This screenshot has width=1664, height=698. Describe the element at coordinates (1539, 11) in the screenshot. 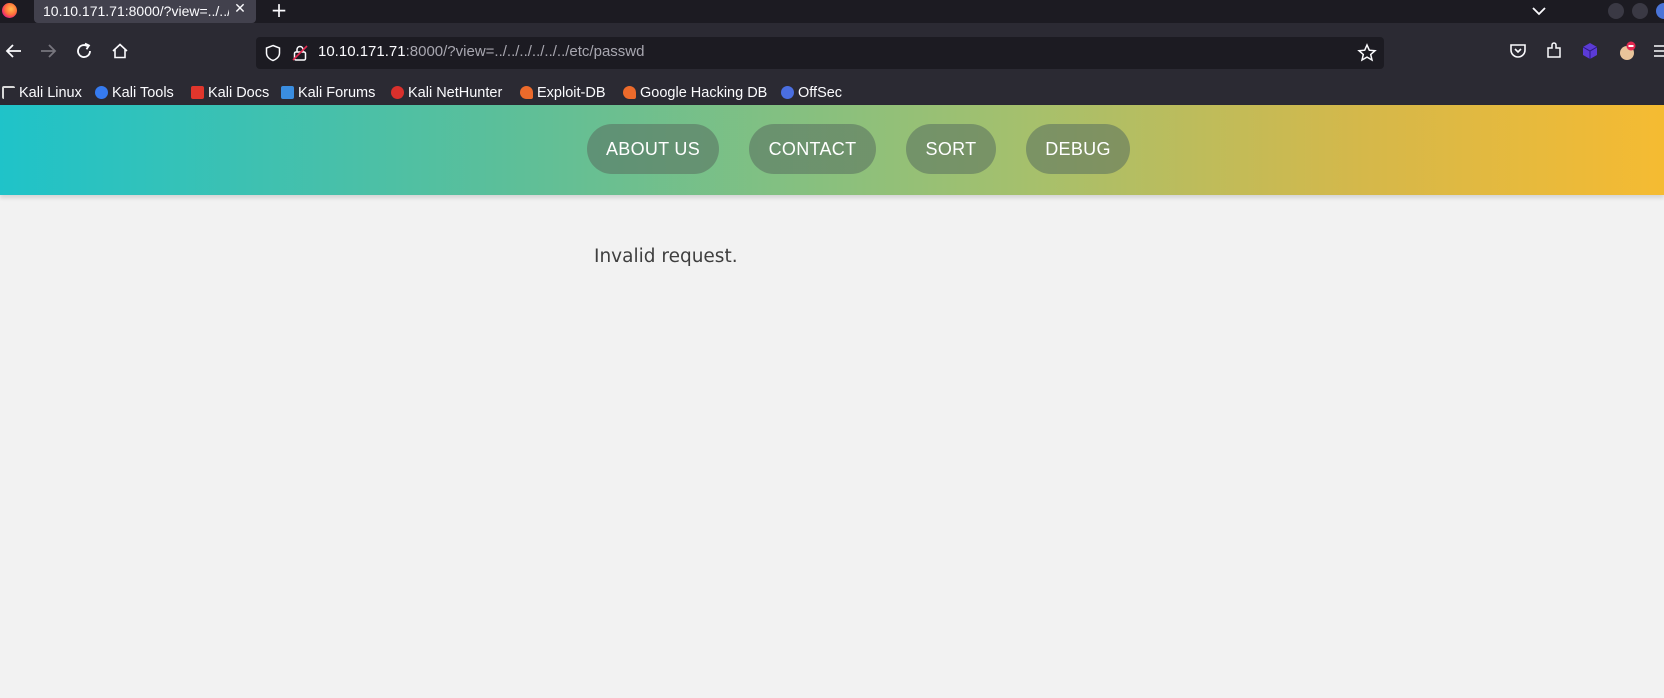

I see `chevron-down-icon` at that location.